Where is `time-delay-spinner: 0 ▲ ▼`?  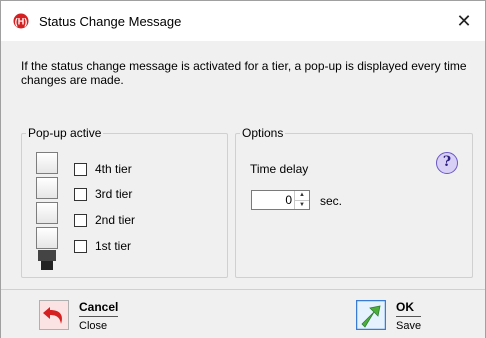 time-delay-spinner: 0 ▲ ▼ is located at coordinates (280, 200).